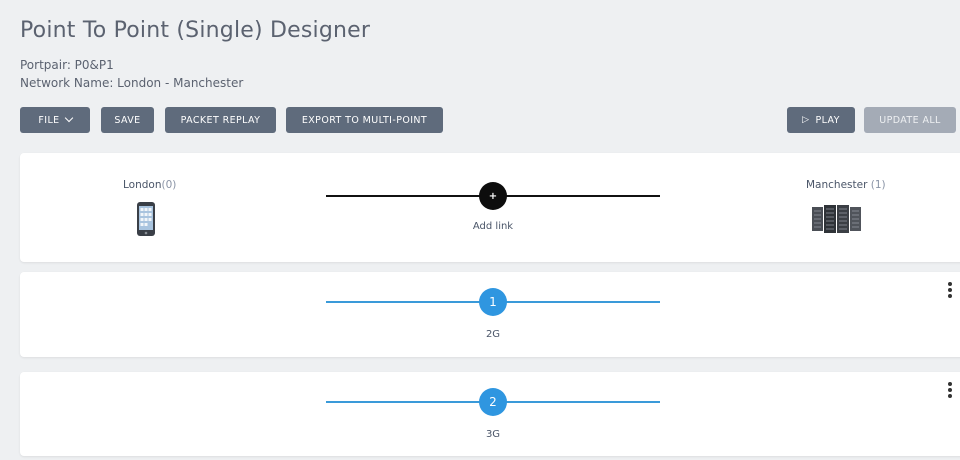 This screenshot has width=960, height=460. I want to click on right-endpoint-name: Manchester, so click(837, 185).